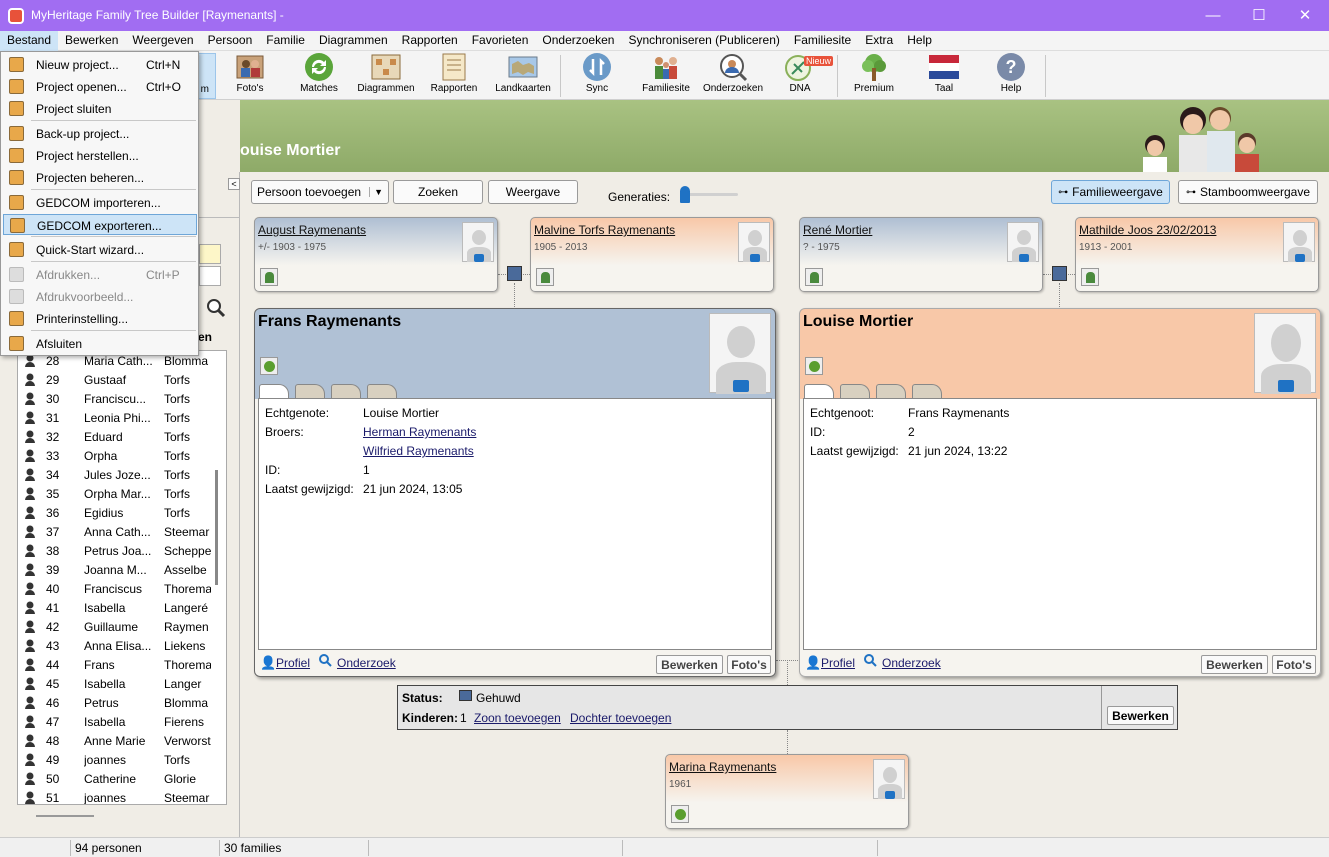 The image size is (1329, 857). Describe the element at coordinates (310, 391) in the screenshot. I see `tab-facts` at that location.